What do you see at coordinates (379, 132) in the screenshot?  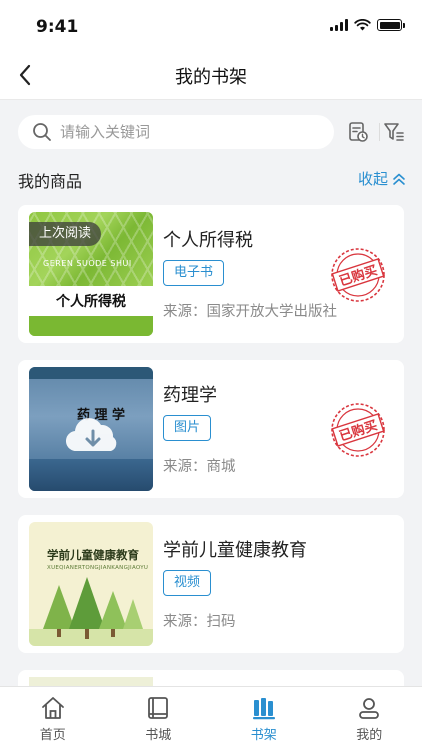 I see `toolbar-divider` at bounding box center [379, 132].